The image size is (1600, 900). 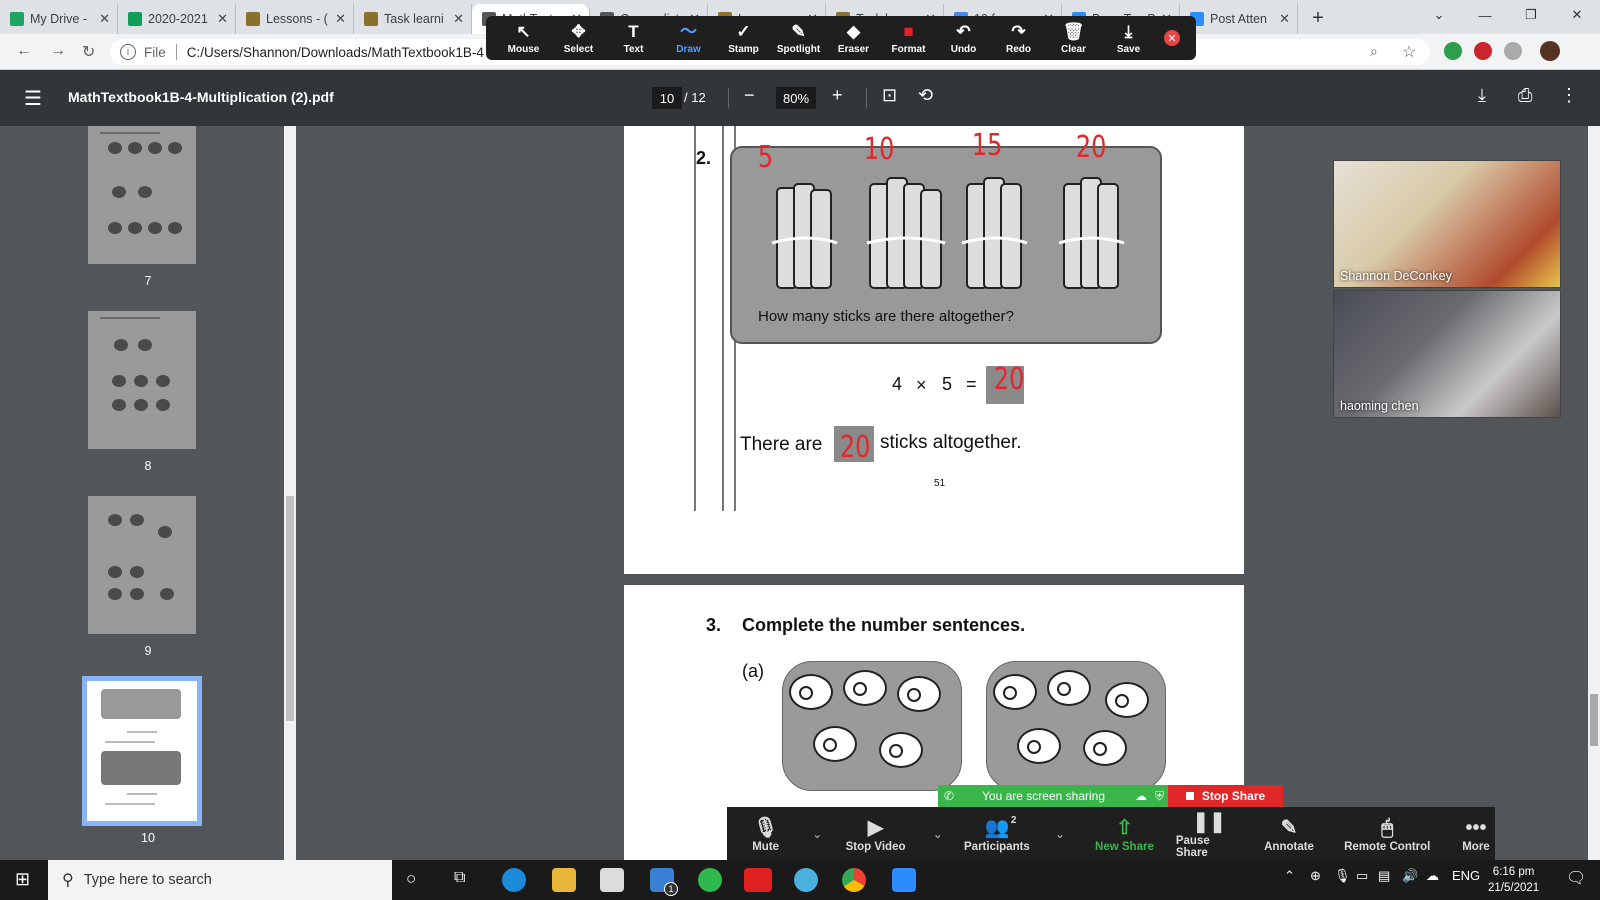 I want to click on more-button: ••• More, so click(x=1476, y=834).